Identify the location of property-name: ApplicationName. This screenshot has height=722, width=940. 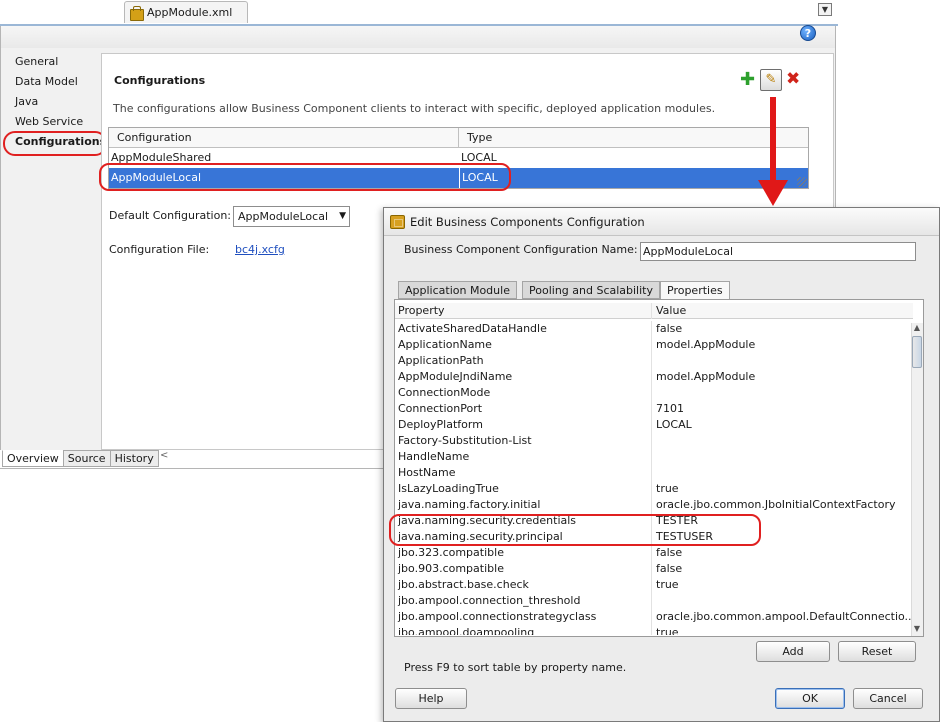
(523, 345).